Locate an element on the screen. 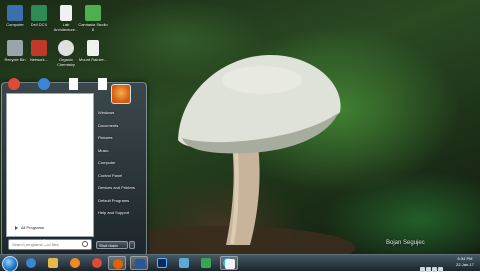 This screenshot has height=277, width=480. photoshop-icon is located at coordinates (162, 263).